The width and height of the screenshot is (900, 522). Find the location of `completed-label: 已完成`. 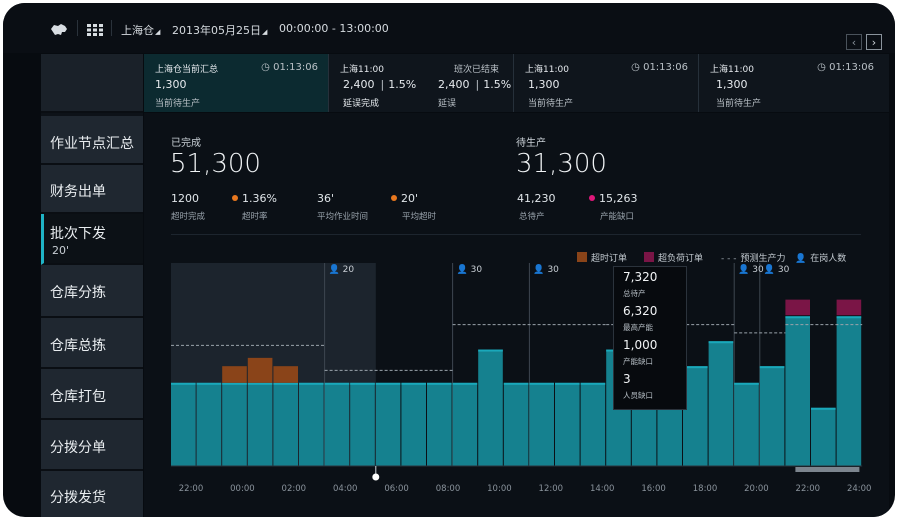

completed-label: 已完成 is located at coordinates (186, 143).